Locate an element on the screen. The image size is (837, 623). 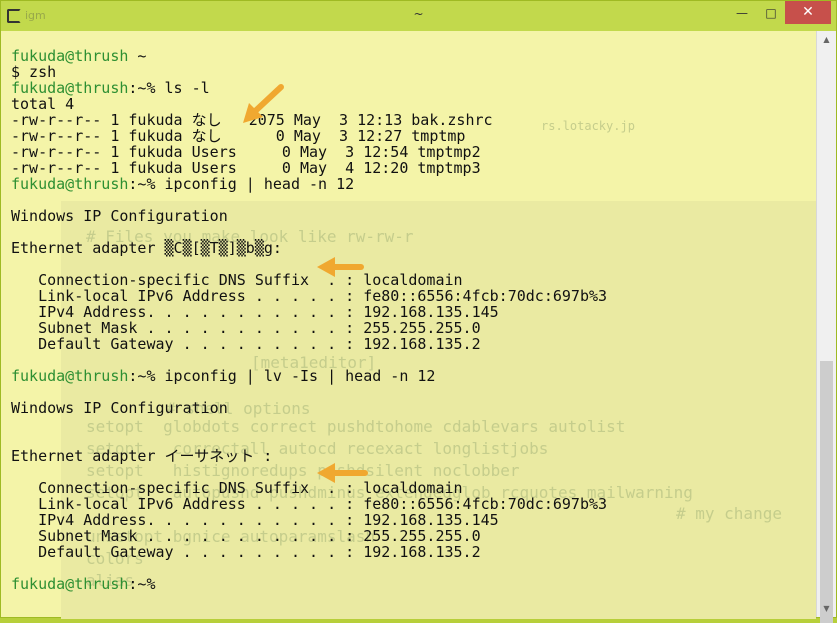
scrollbar-thumb is located at coordinates (826, 492).